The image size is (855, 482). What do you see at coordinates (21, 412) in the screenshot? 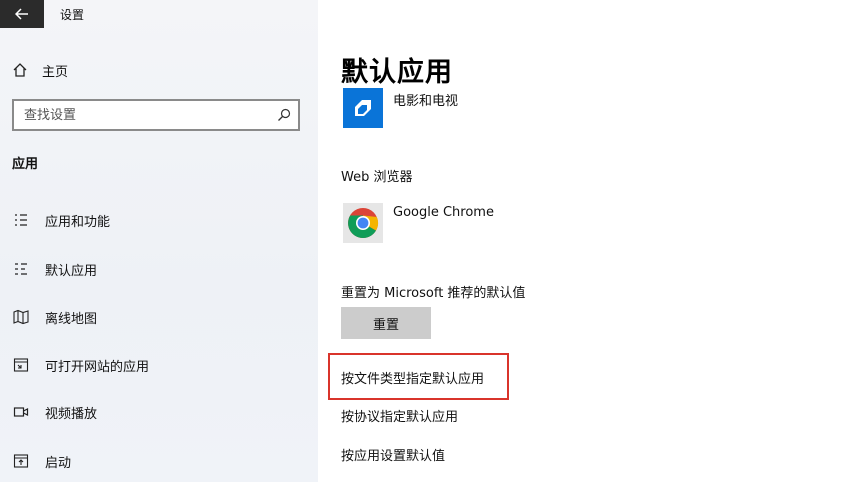
I see `video-icon` at bounding box center [21, 412].